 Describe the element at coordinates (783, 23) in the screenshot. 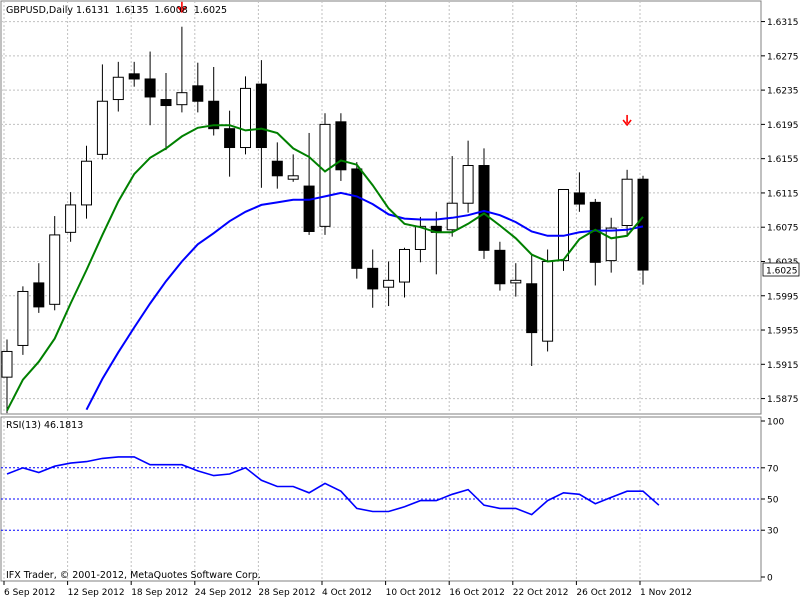

I see `price-tick-label: 1.6315` at that location.